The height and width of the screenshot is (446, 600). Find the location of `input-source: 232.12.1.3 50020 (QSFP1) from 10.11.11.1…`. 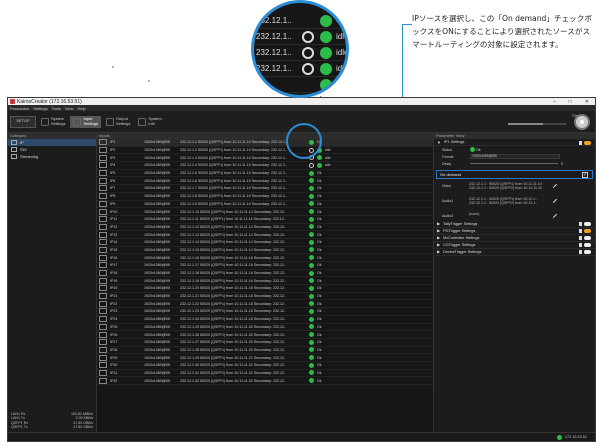

input-source: 232.12.1.3 50020 (QSFP1) from 10.11.11.1… is located at coordinates (233, 157).